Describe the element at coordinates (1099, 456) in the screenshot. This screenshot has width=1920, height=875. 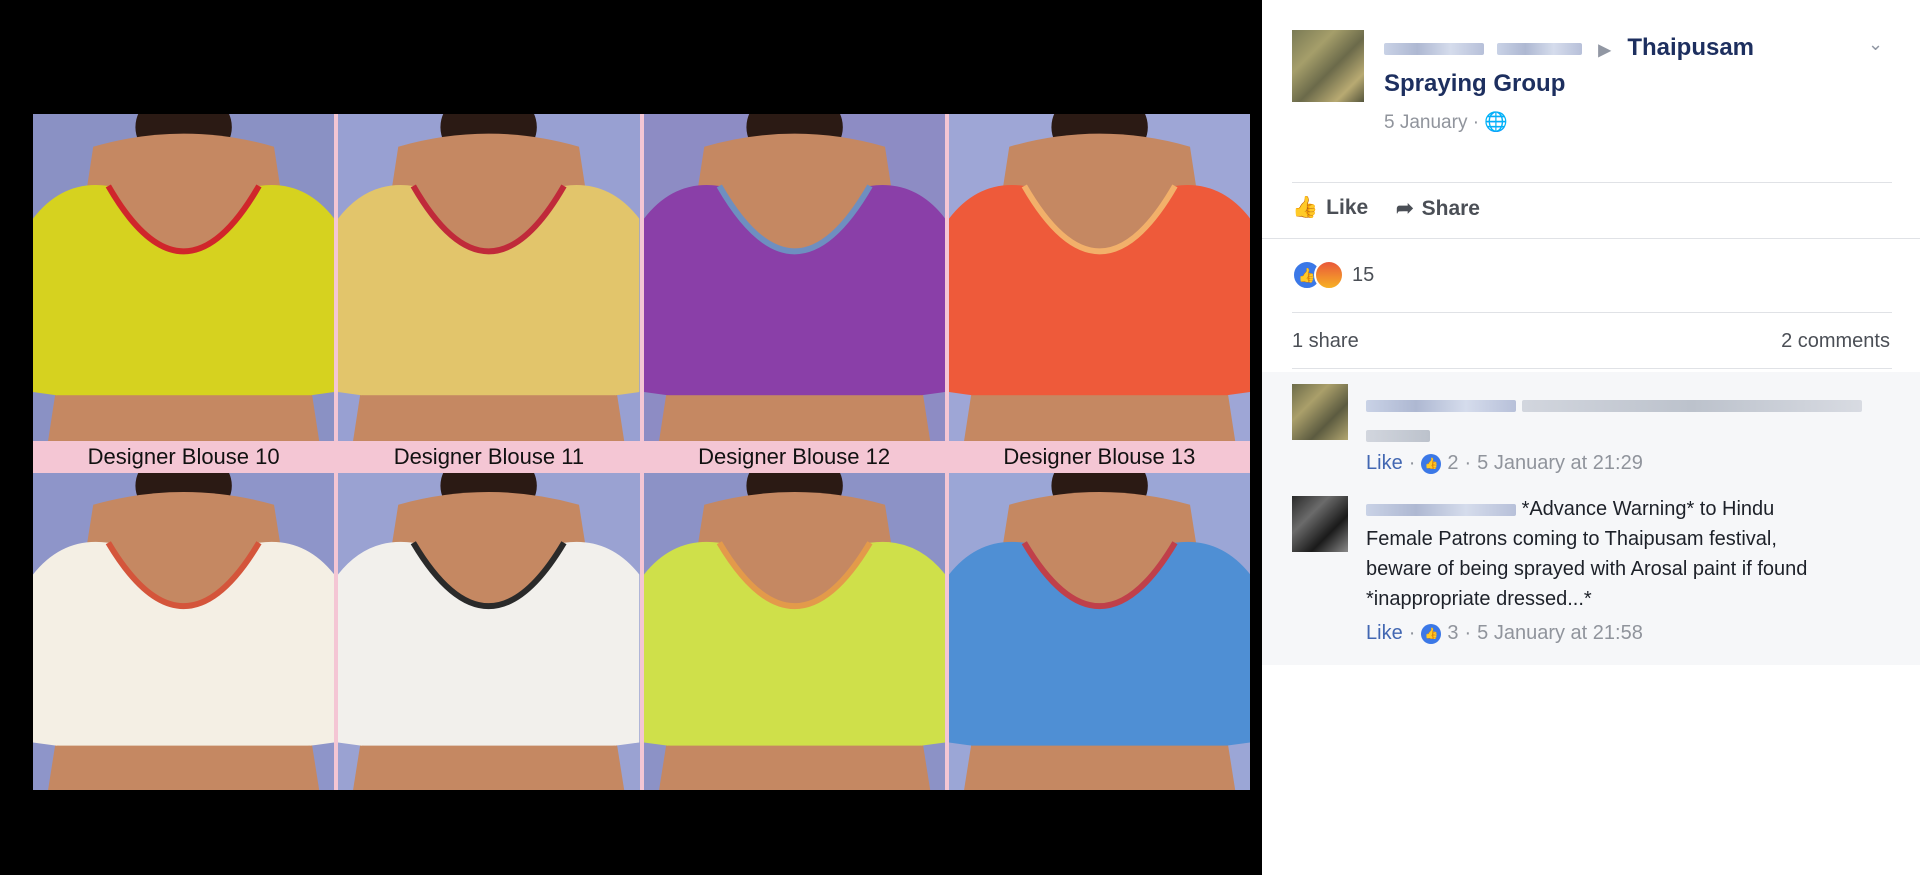
I see `blouse-caption: Designer Blouse 13` at that location.